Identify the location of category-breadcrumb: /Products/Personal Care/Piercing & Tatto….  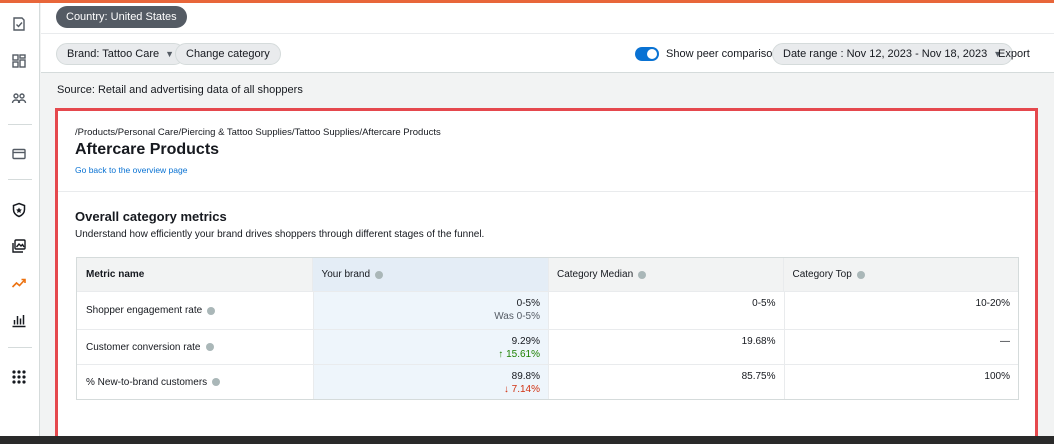
(258, 132).